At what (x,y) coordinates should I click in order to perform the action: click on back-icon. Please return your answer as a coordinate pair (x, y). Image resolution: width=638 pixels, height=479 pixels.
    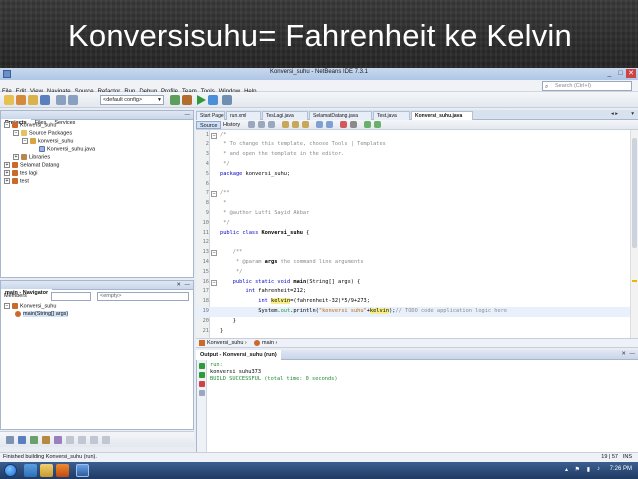
    Looking at the image, I should click on (261, 124).